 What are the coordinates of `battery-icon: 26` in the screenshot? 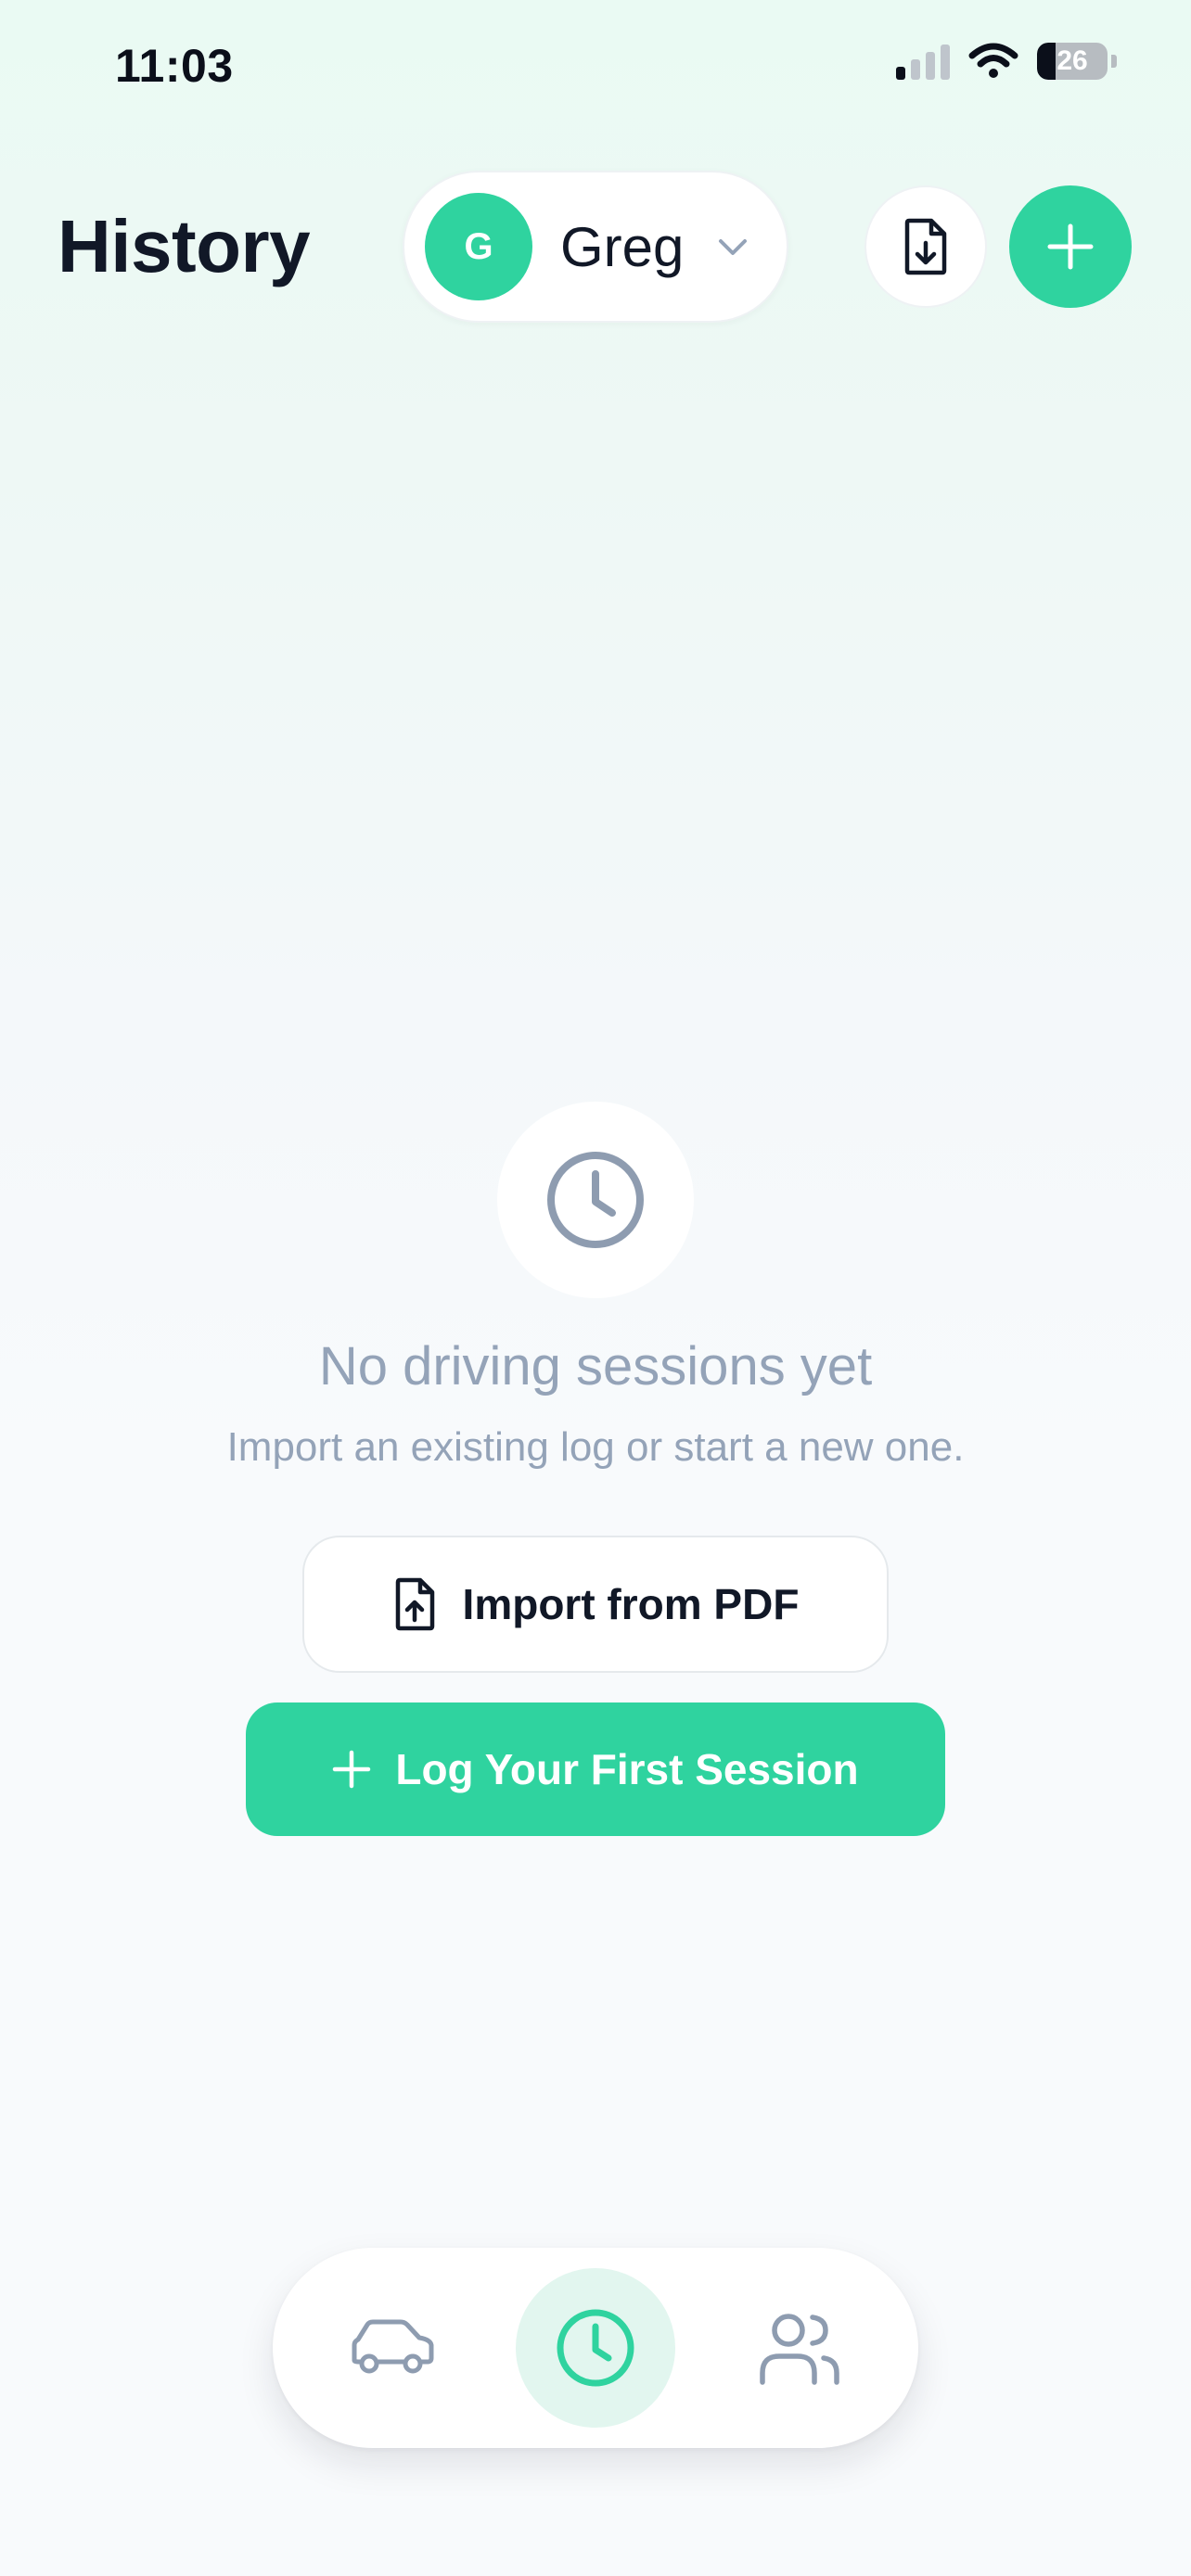 It's located at (1073, 61).